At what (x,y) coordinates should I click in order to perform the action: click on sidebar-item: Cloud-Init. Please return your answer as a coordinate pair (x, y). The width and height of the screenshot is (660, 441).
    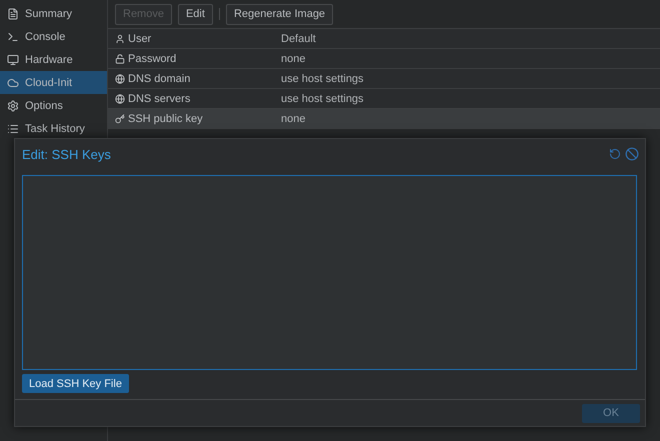
    Looking at the image, I should click on (53, 82).